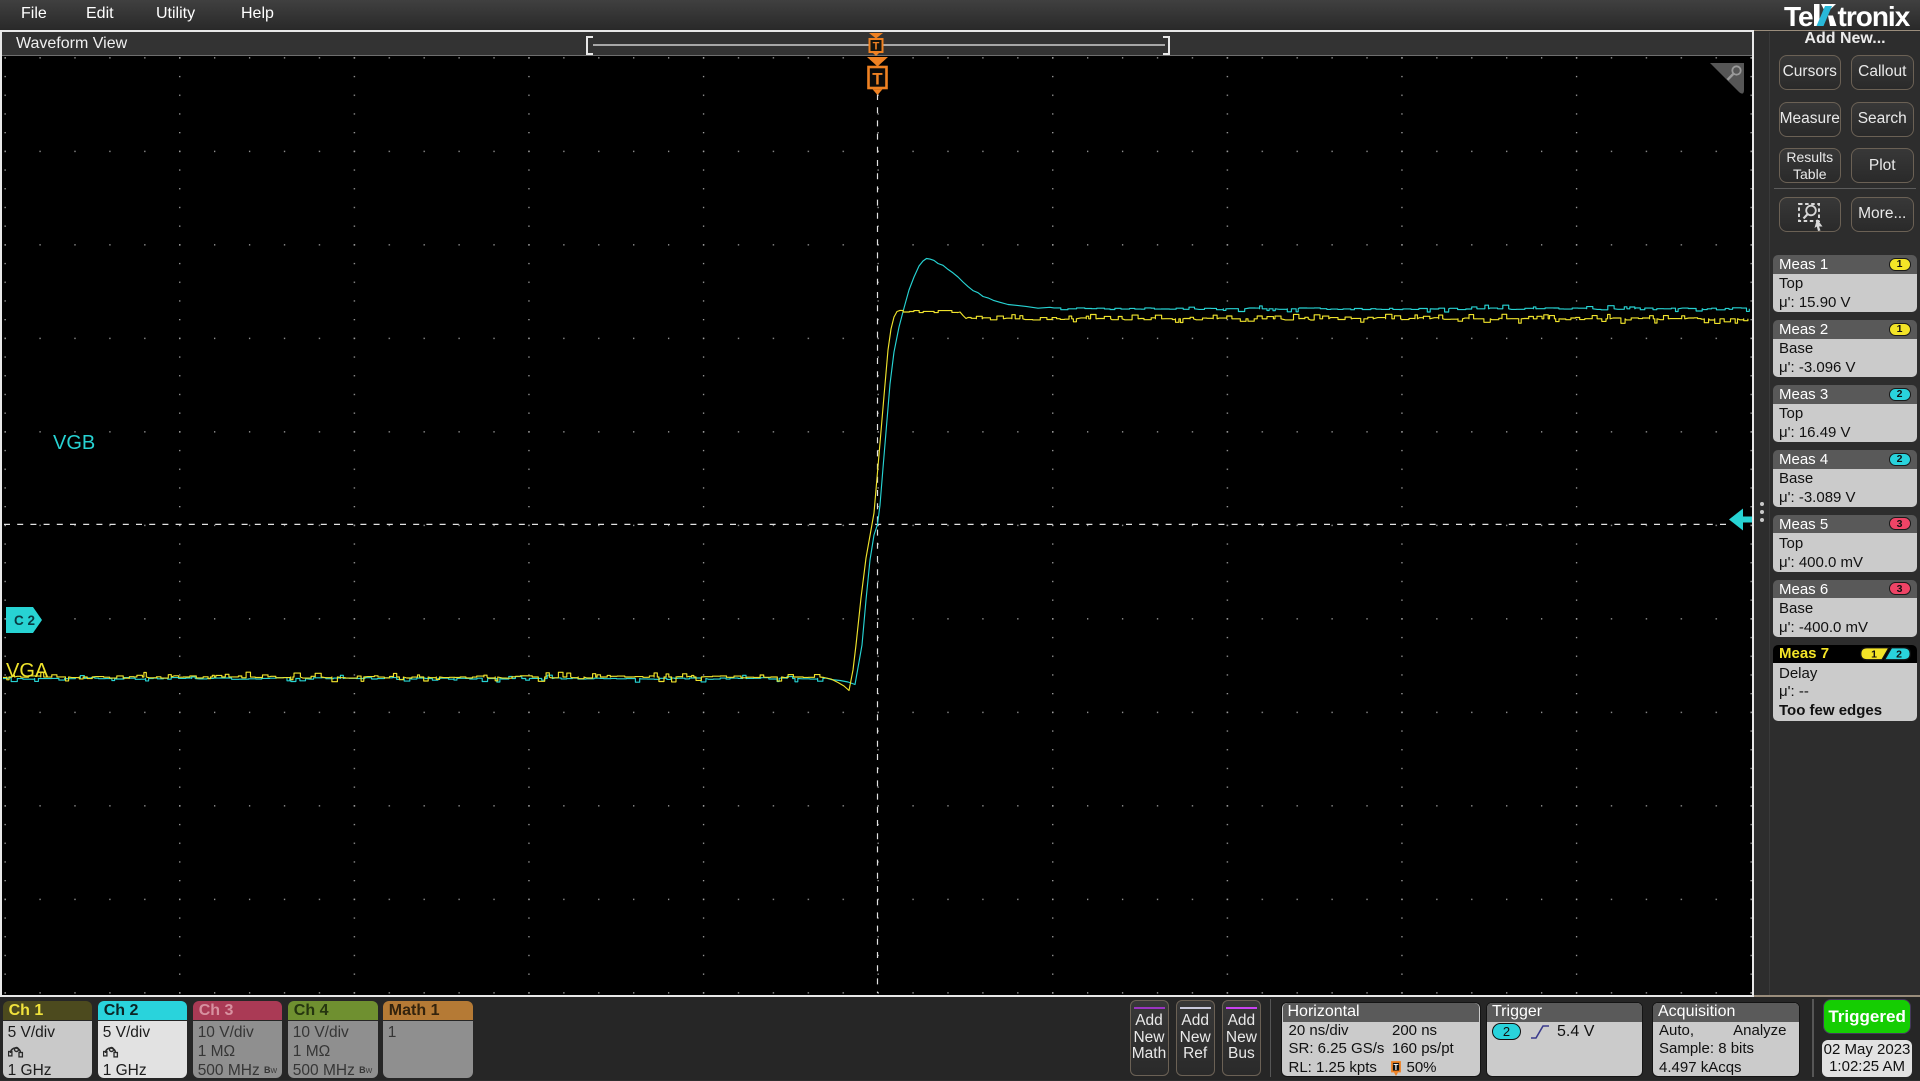 The image size is (1920, 1081). I want to click on svg-text: VGB, so click(74, 443).